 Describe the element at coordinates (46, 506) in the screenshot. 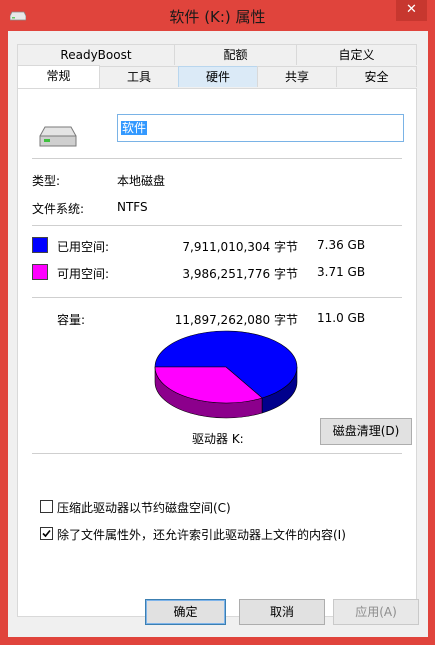

I see `compress-checkbox` at that location.